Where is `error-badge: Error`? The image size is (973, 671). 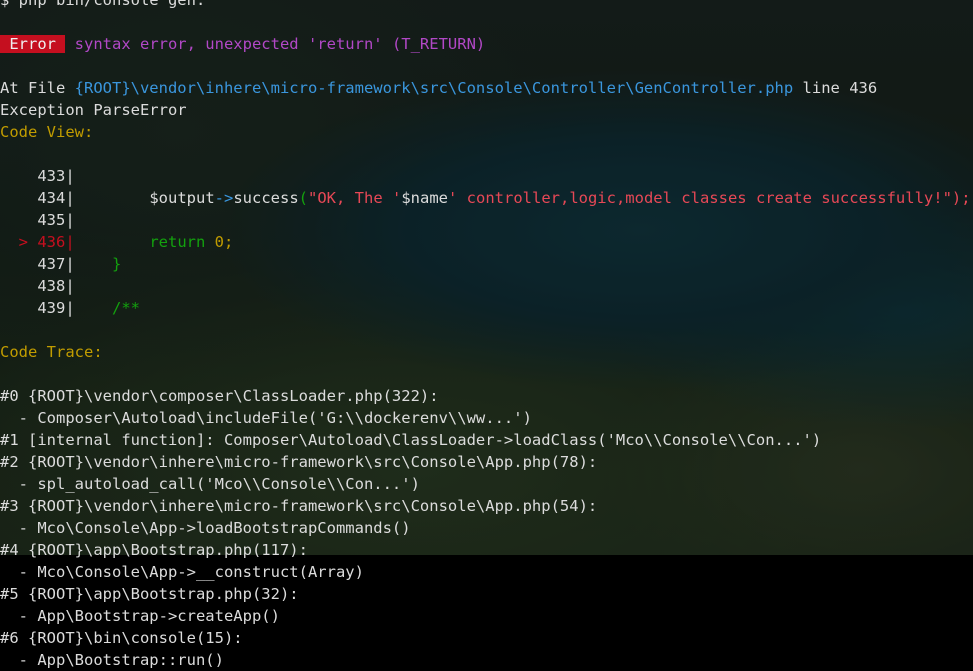
error-badge: Error is located at coordinates (33, 44).